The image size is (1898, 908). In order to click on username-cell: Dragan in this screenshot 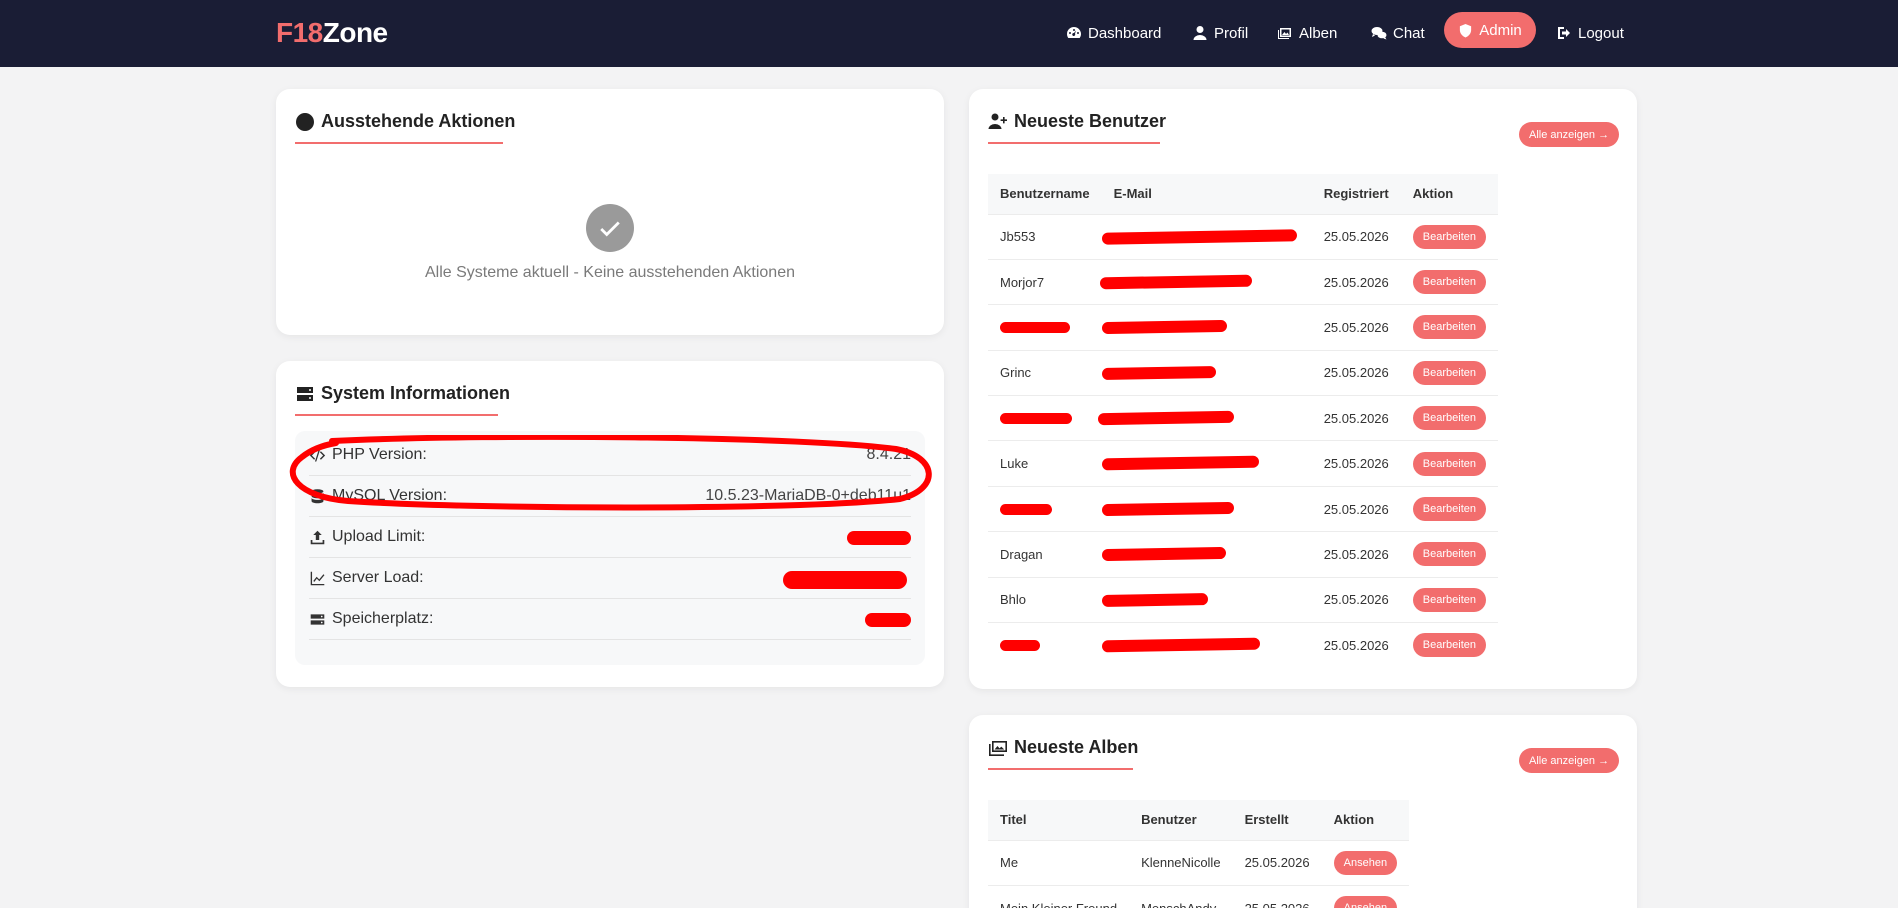, I will do `click(1045, 554)`.